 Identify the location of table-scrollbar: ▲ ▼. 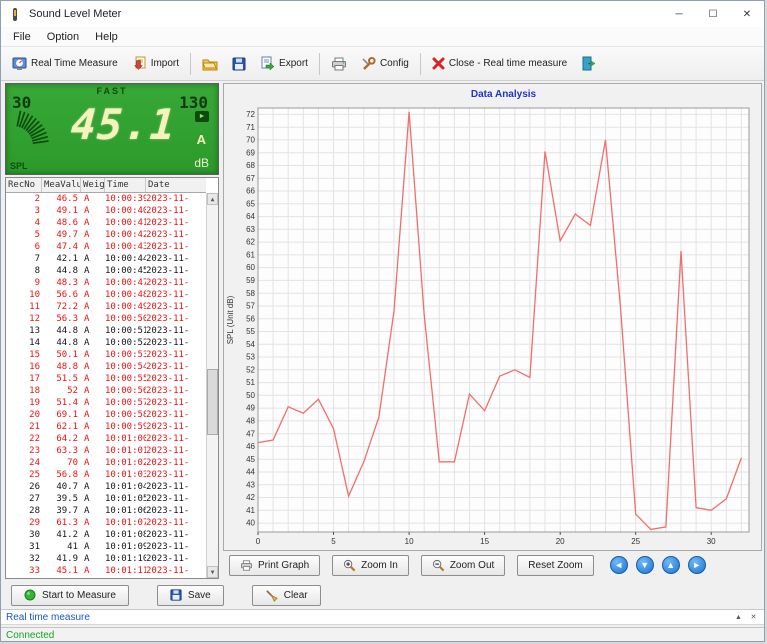
(212, 385).